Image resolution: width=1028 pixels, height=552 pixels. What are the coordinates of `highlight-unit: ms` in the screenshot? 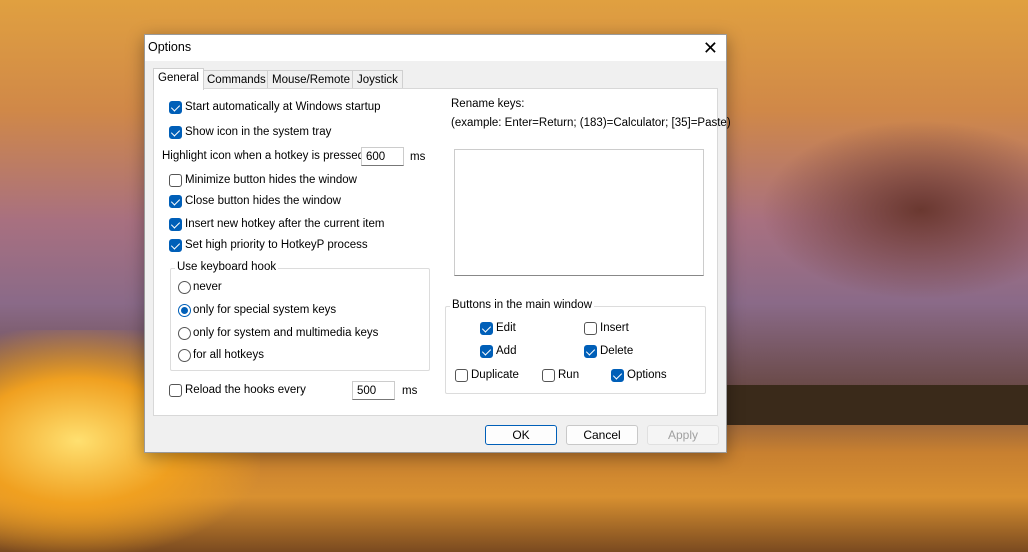 It's located at (418, 157).